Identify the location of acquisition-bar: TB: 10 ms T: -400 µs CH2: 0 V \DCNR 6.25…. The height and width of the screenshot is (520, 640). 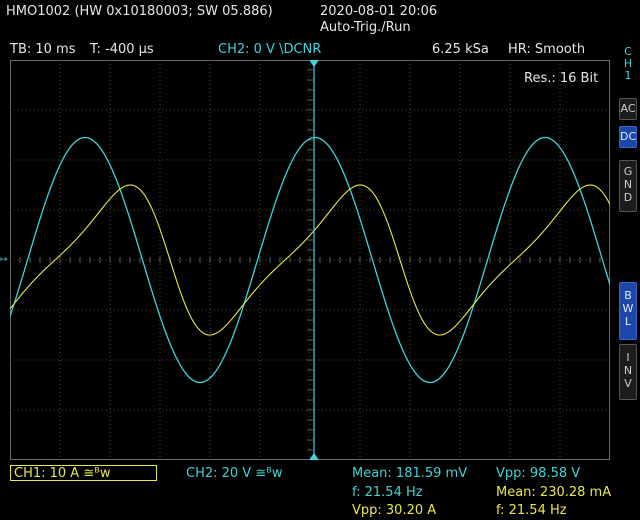
(320, 50).